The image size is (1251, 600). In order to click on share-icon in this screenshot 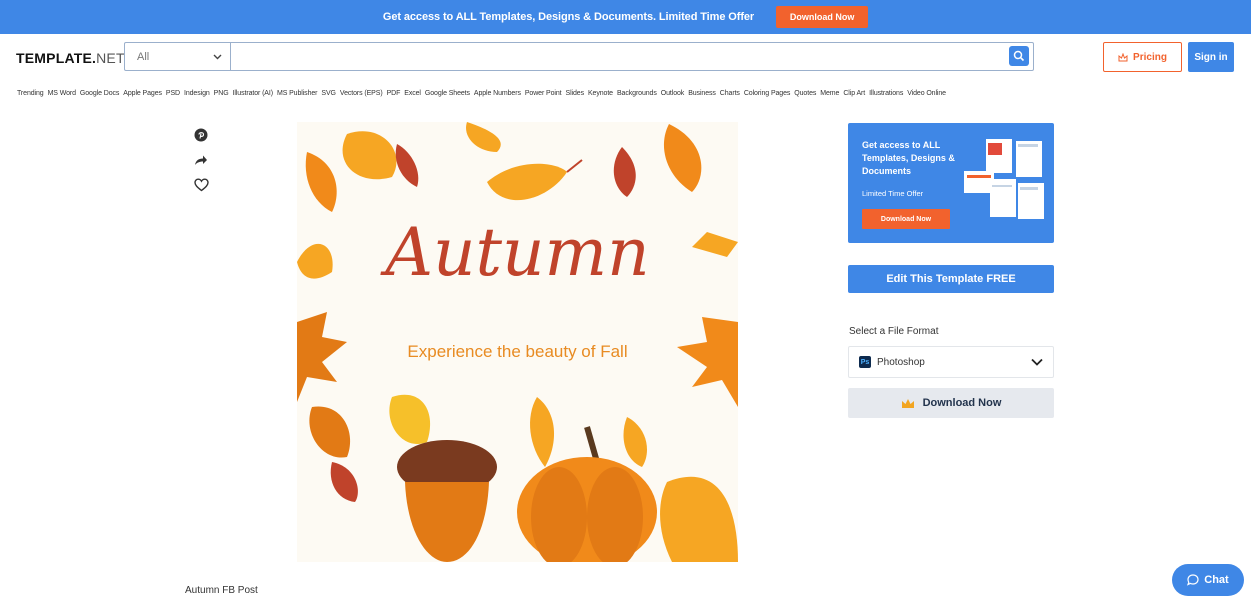, I will do `click(201, 160)`.